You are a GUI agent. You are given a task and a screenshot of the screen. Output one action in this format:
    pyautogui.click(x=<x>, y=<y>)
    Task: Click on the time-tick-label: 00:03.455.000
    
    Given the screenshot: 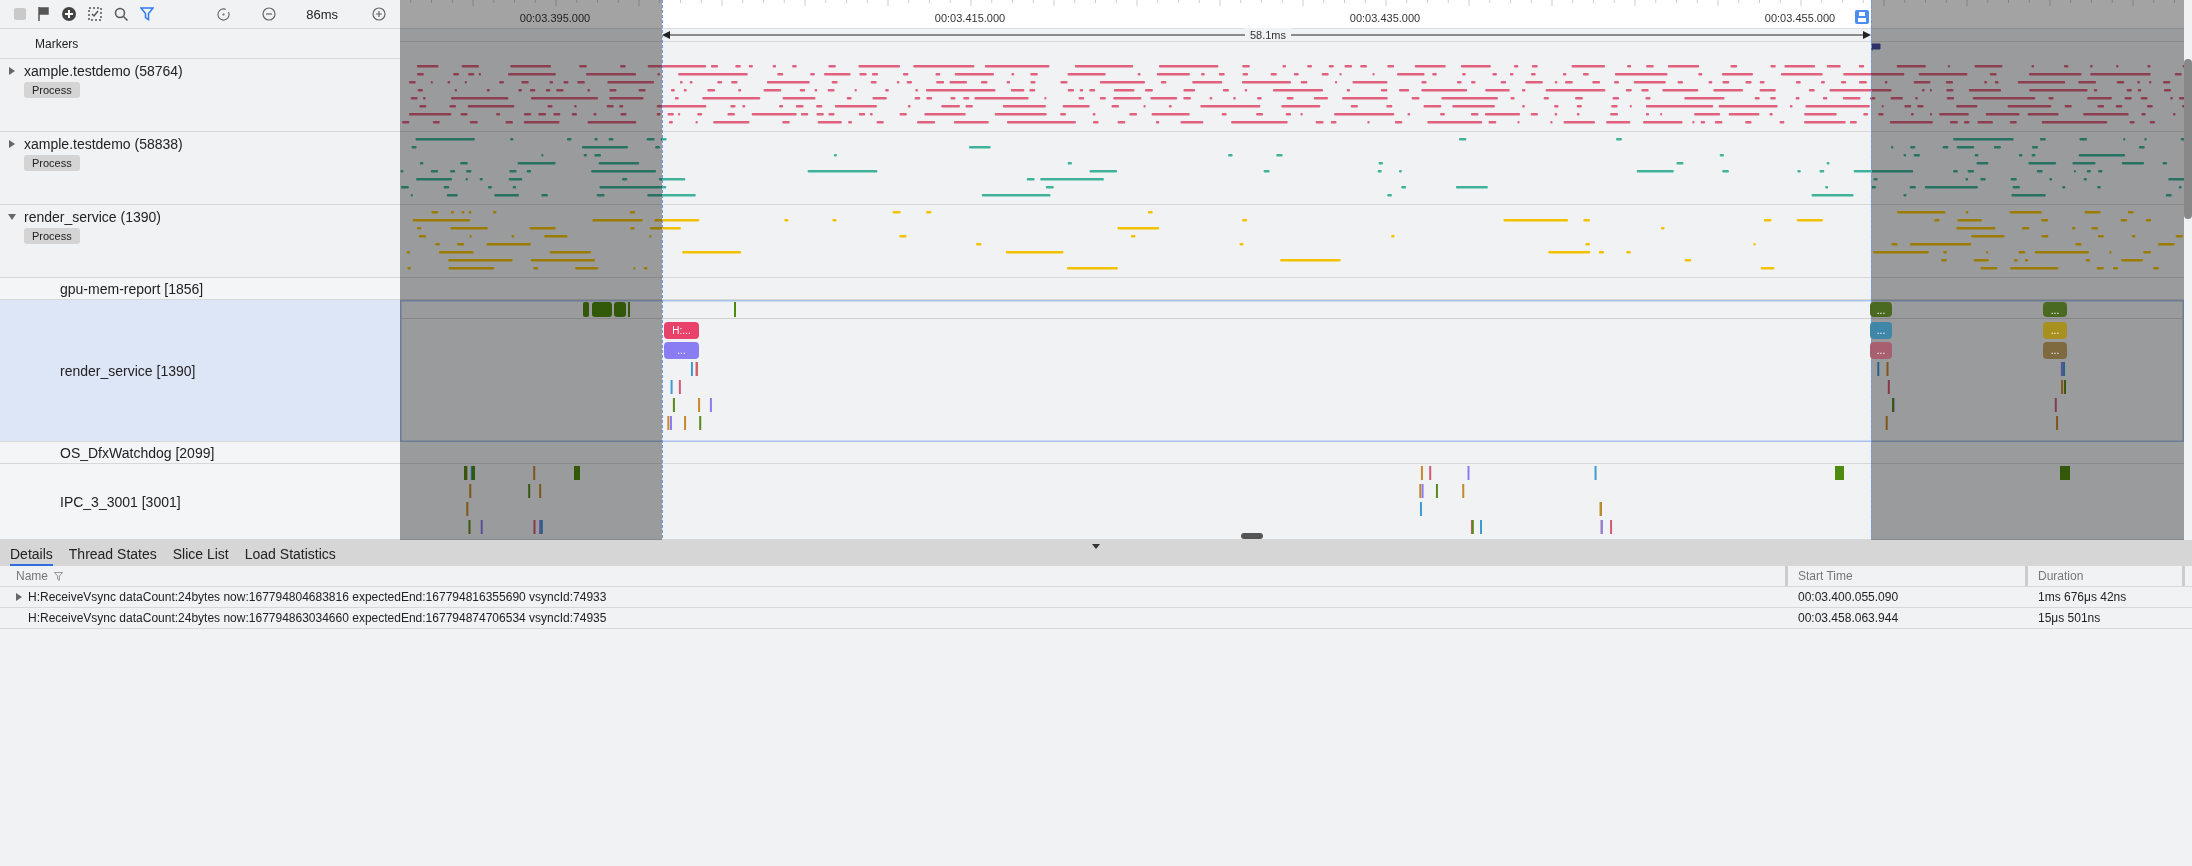 What is the action you would take?
    pyautogui.click(x=1800, y=18)
    